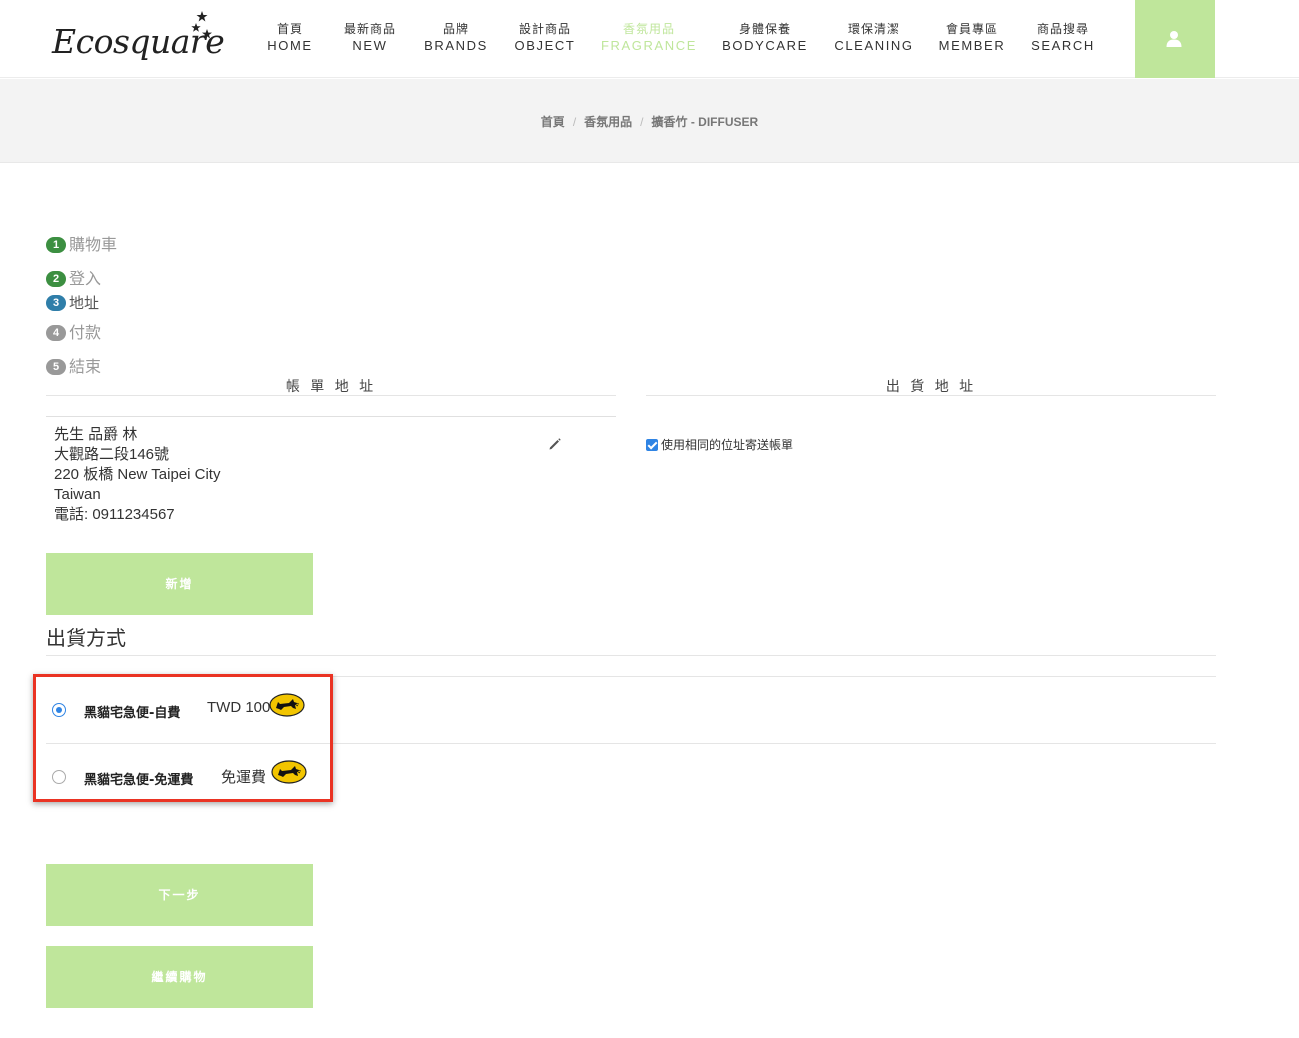 The width and height of the screenshot is (1299, 1038). I want to click on step-payment: 4 付款, so click(73, 331).